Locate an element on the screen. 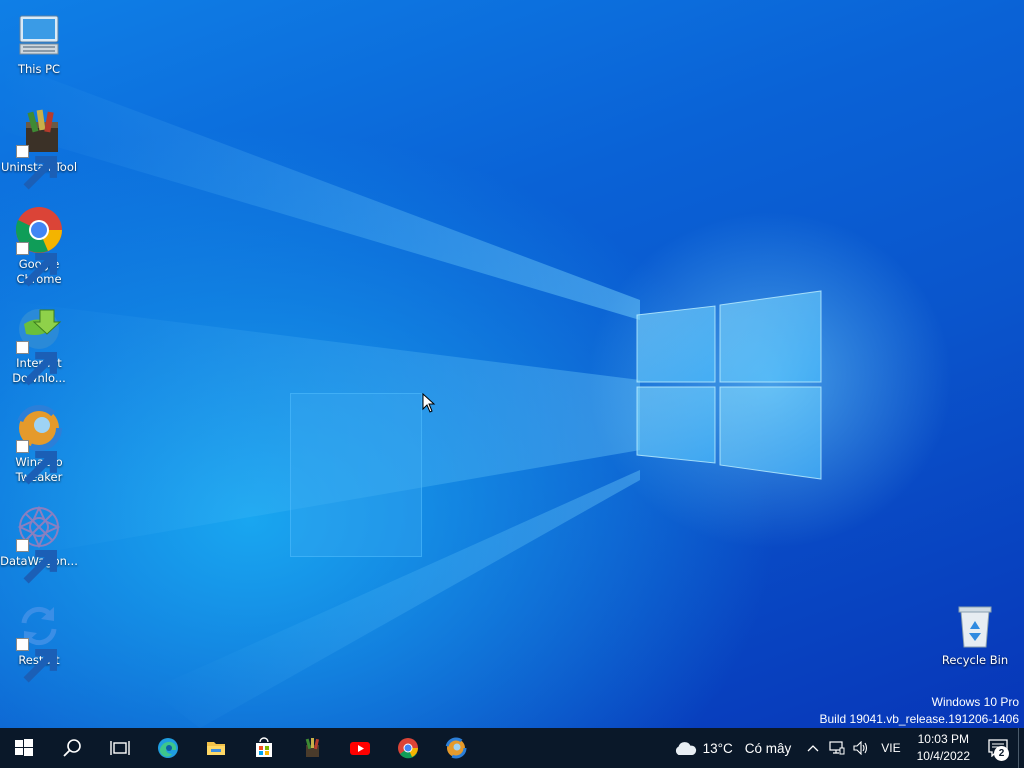  clock-time: 10:03 PM is located at coordinates (943, 739).